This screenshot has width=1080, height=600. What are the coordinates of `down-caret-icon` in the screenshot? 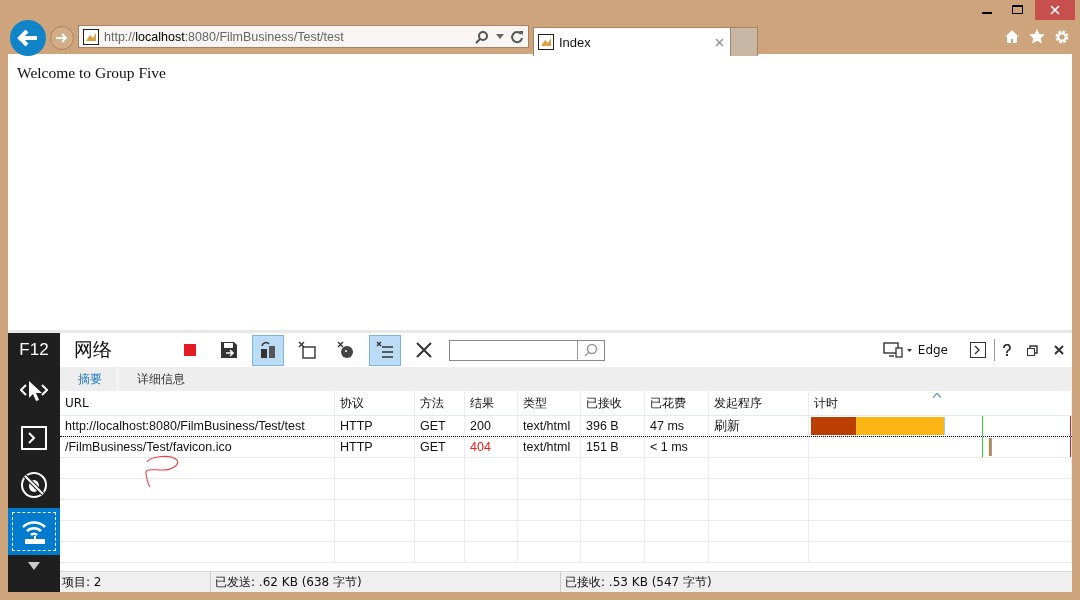 It's located at (34, 566).